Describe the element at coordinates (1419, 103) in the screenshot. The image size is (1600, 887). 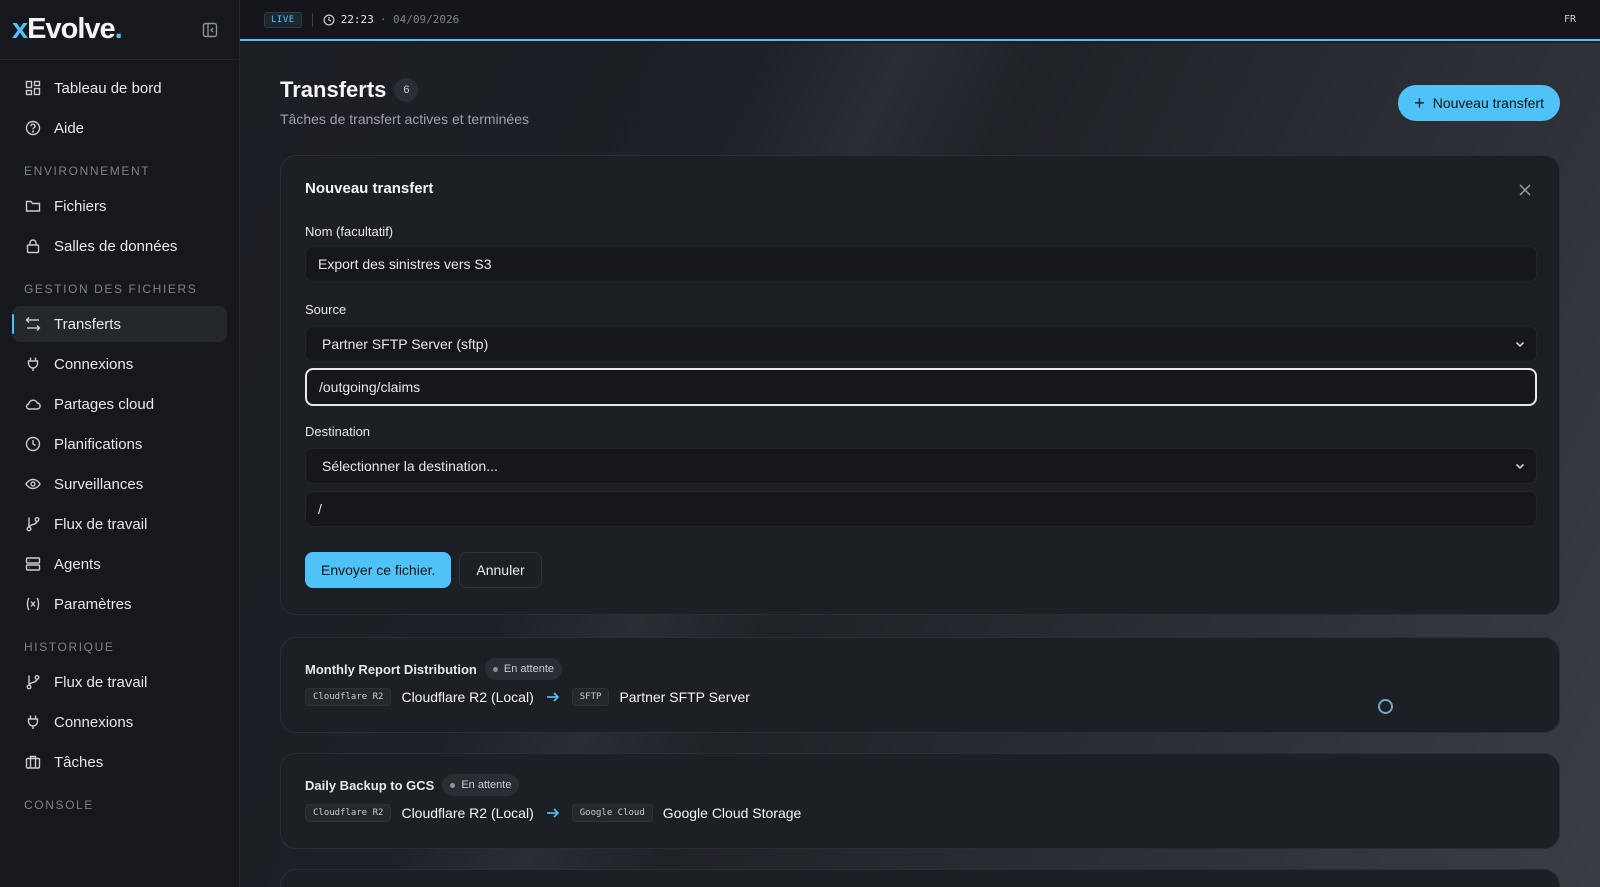
I see `plus-icon: +` at that location.